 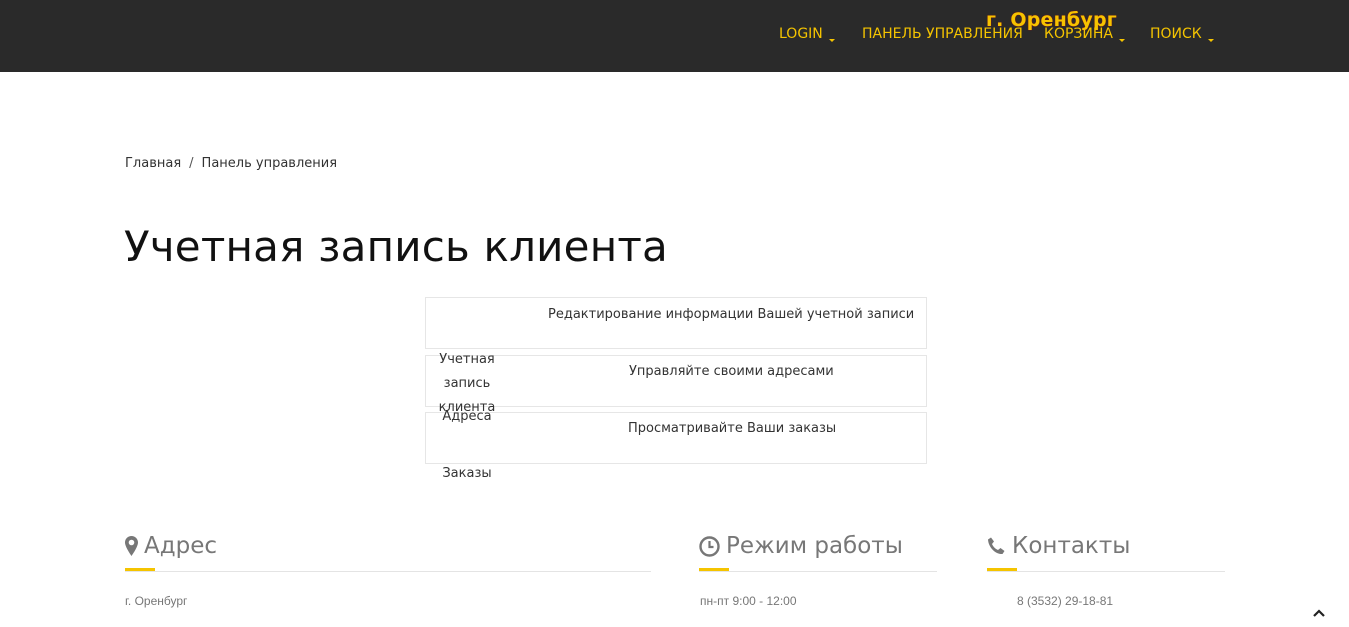 What do you see at coordinates (467, 417) in the screenshot?
I see `addresses-link: Адреса` at bounding box center [467, 417].